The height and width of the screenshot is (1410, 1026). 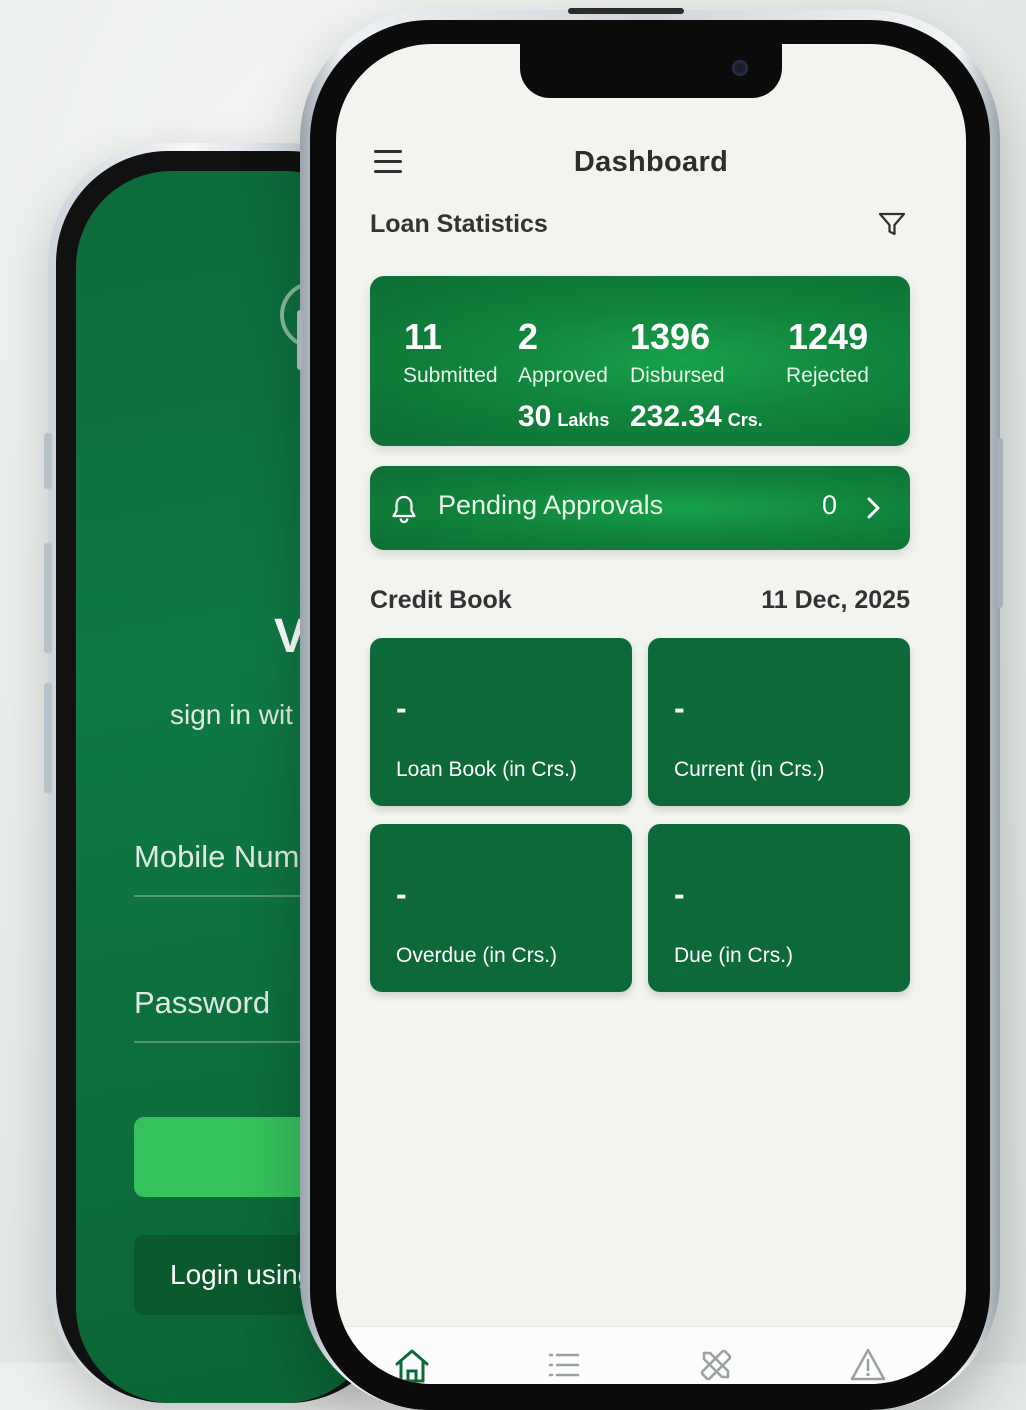 What do you see at coordinates (835, 600) in the screenshot?
I see `credit-book-date: 11 Dec, 2025` at bounding box center [835, 600].